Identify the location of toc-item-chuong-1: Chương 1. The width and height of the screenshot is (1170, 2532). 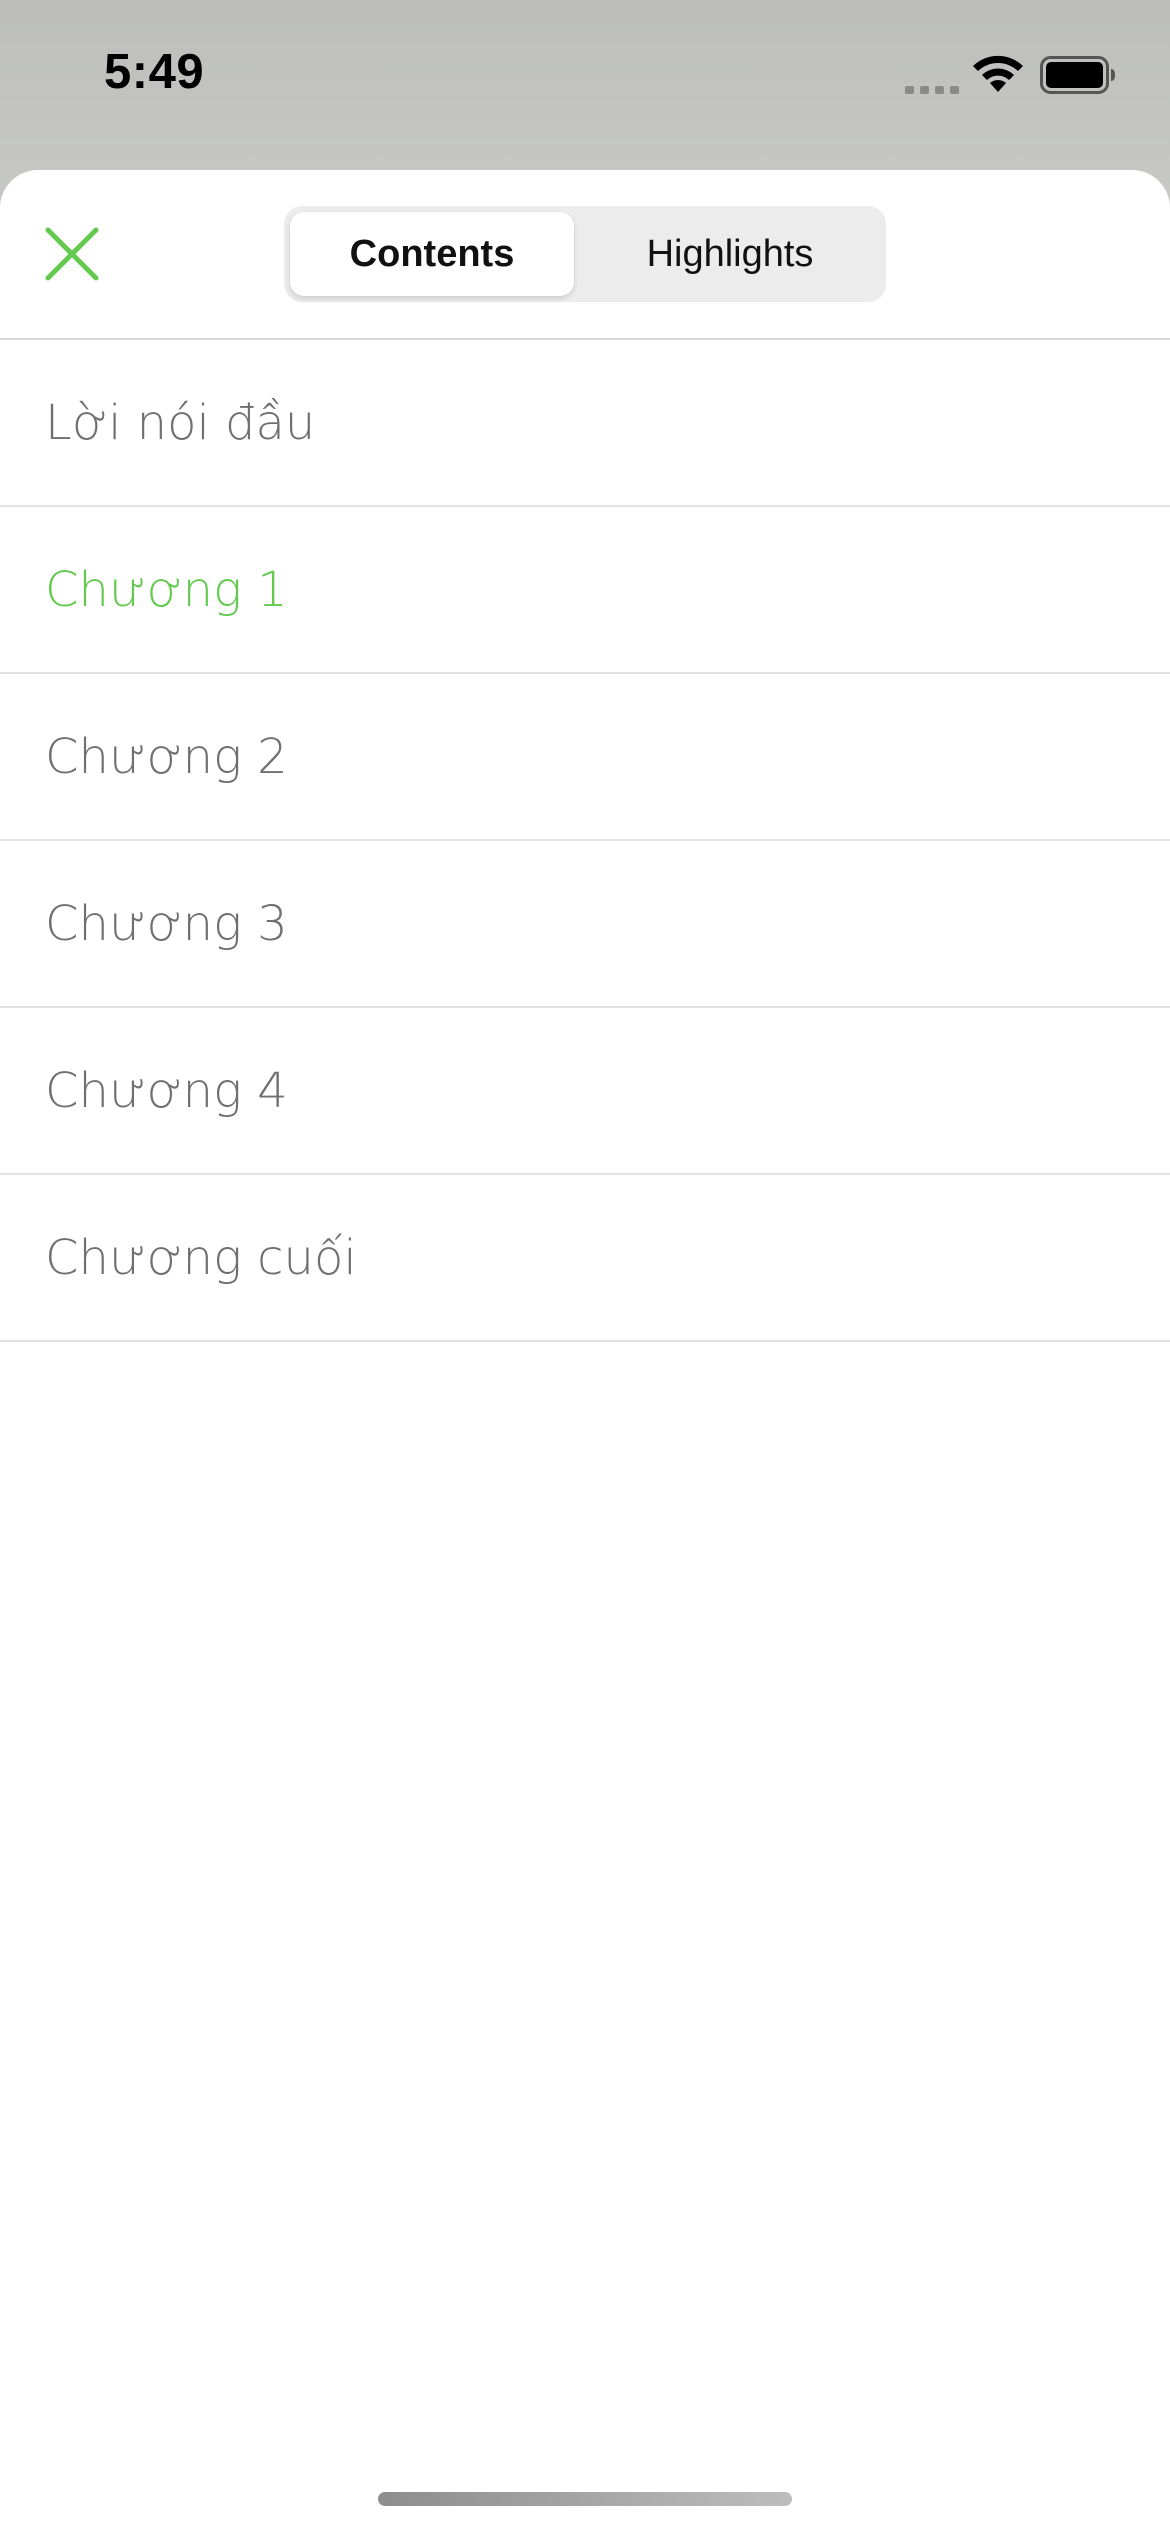
(585, 590).